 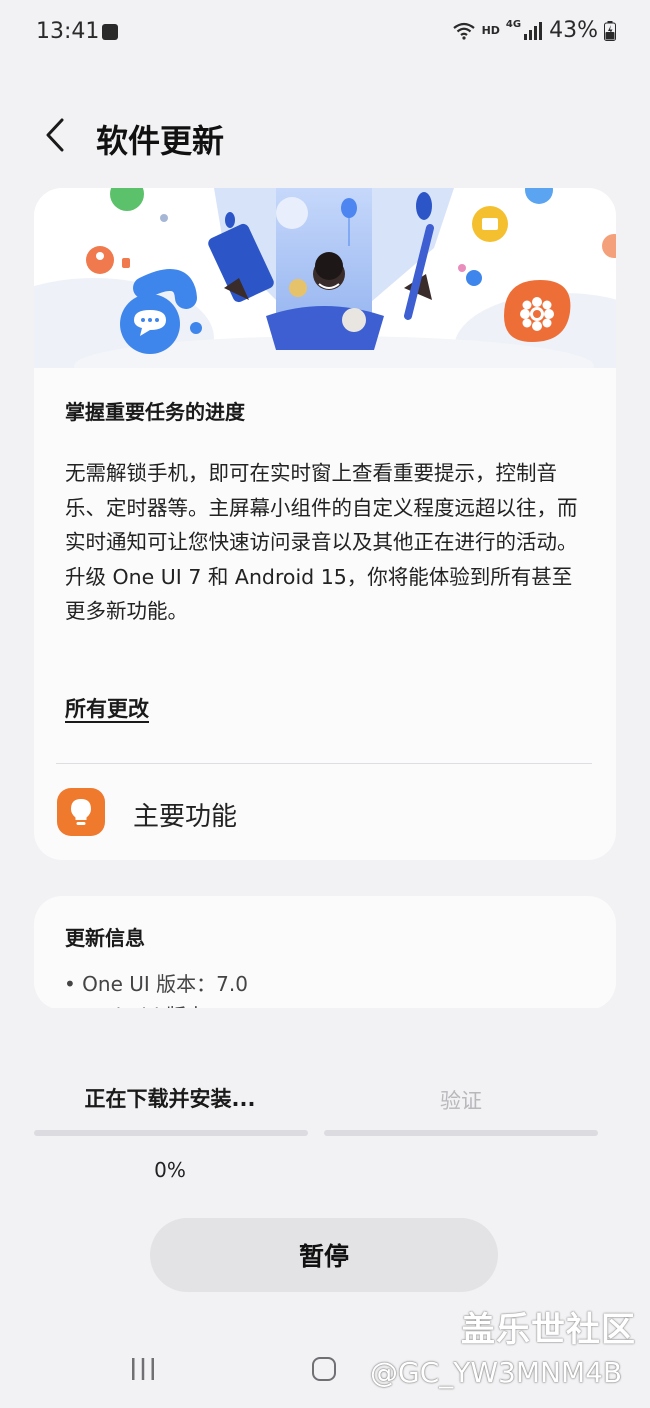 I want to click on verify-progress-bar, so click(x=461, y=1133).